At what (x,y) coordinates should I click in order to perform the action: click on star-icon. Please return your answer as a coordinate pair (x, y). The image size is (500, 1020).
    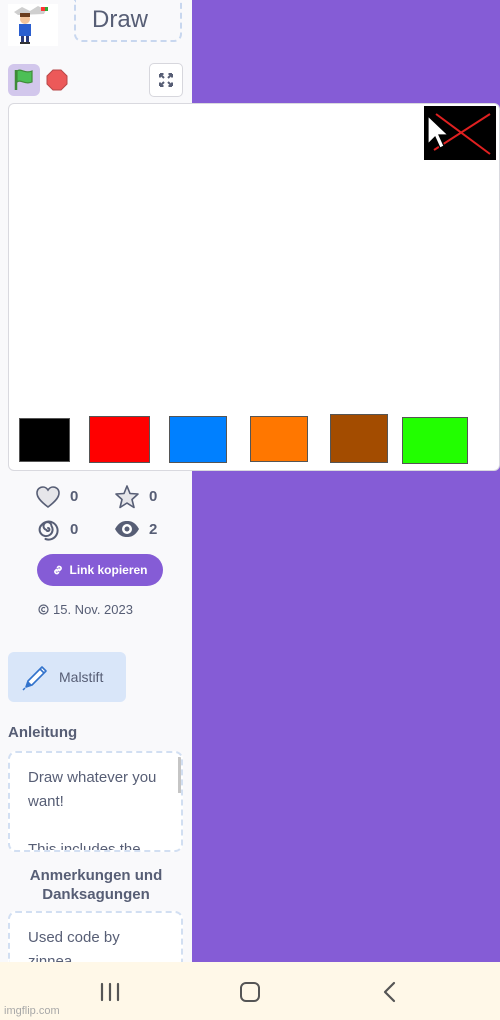
    Looking at the image, I should click on (127, 497).